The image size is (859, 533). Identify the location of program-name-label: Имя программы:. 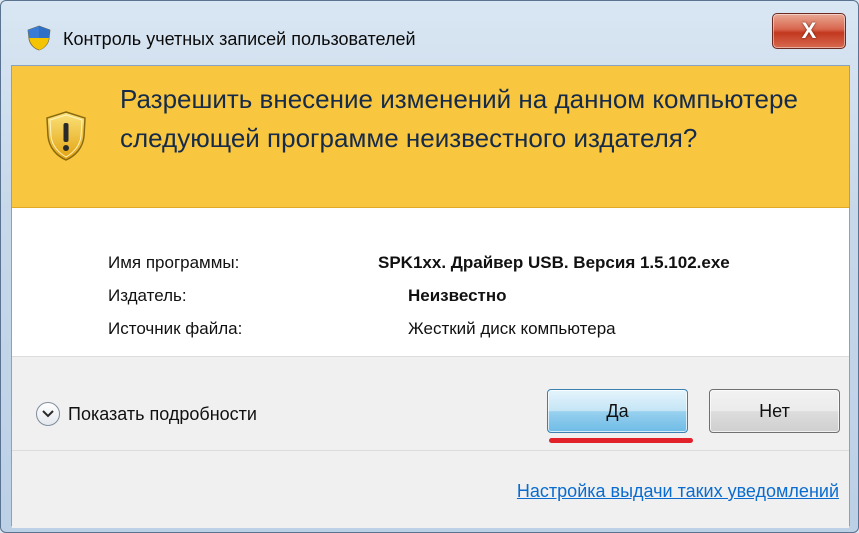
(174, 262).